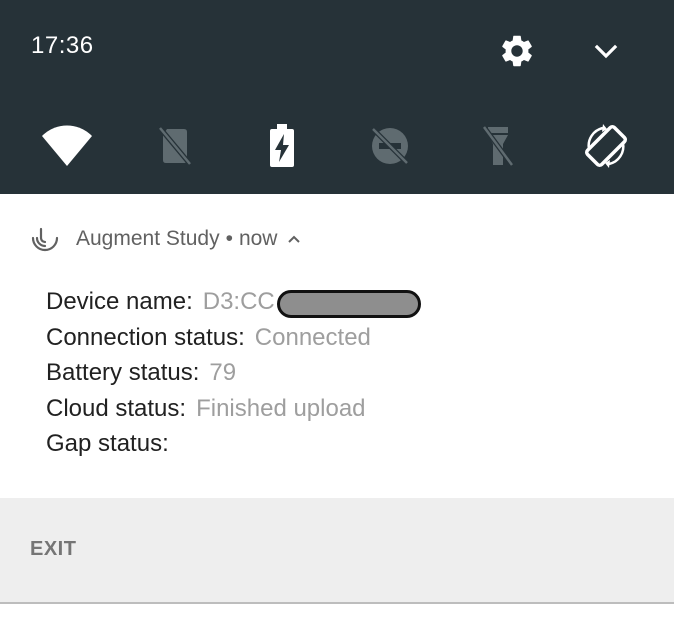  Describe the element at coordinates (312, 337) in the screenshot. I see `connection-status-value: Connected` at that location.